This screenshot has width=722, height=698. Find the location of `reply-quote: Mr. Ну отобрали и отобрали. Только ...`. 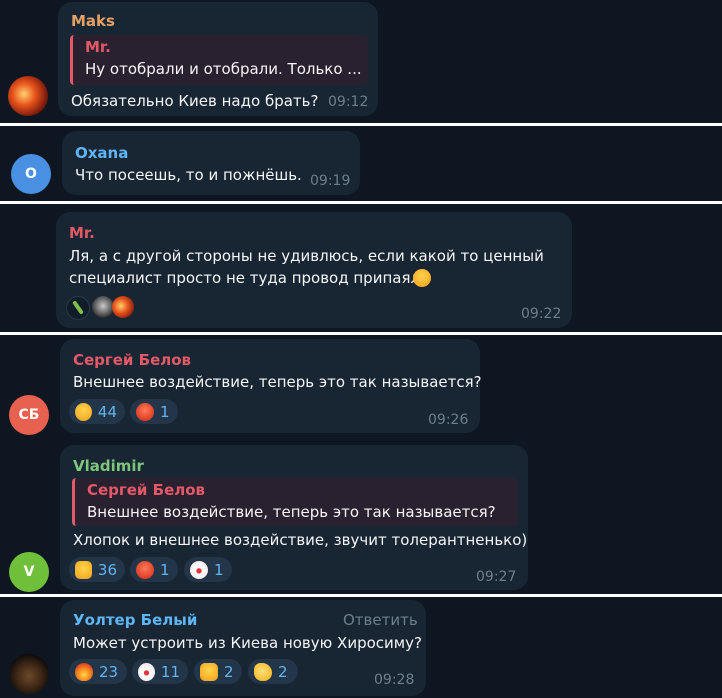

reply-quote: Mr. Ну отобрали и отобрали. Только ... is located at coordinates (219, 60).